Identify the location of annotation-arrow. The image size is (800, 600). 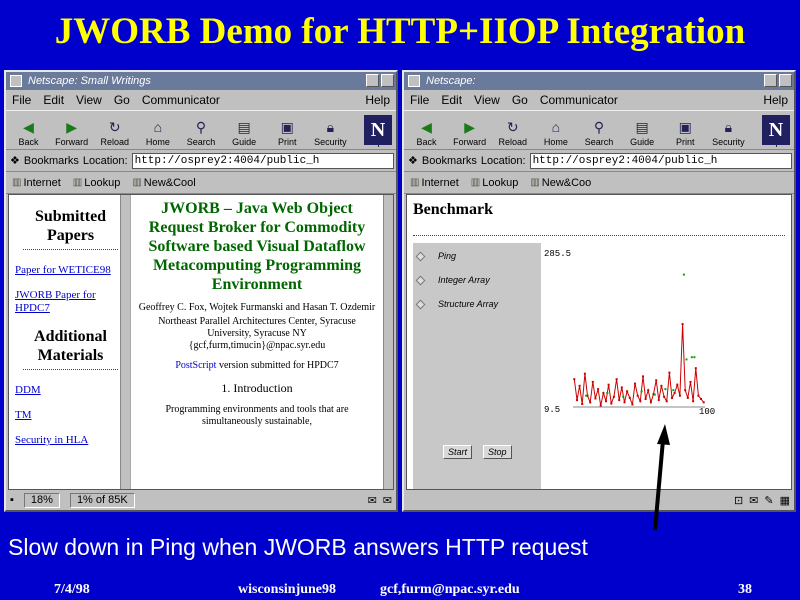
(661, 477).